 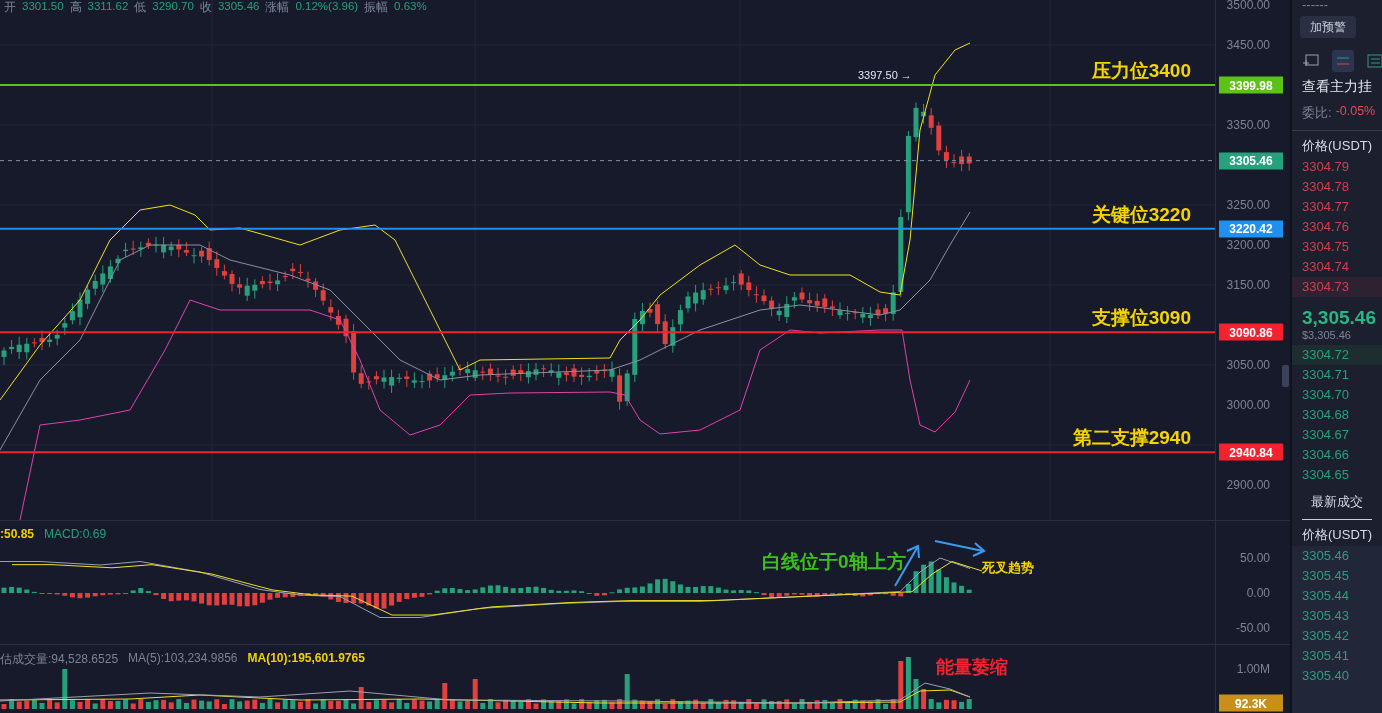 I want to click on price-tag: 3399.98, so click(x=1251, y=85).